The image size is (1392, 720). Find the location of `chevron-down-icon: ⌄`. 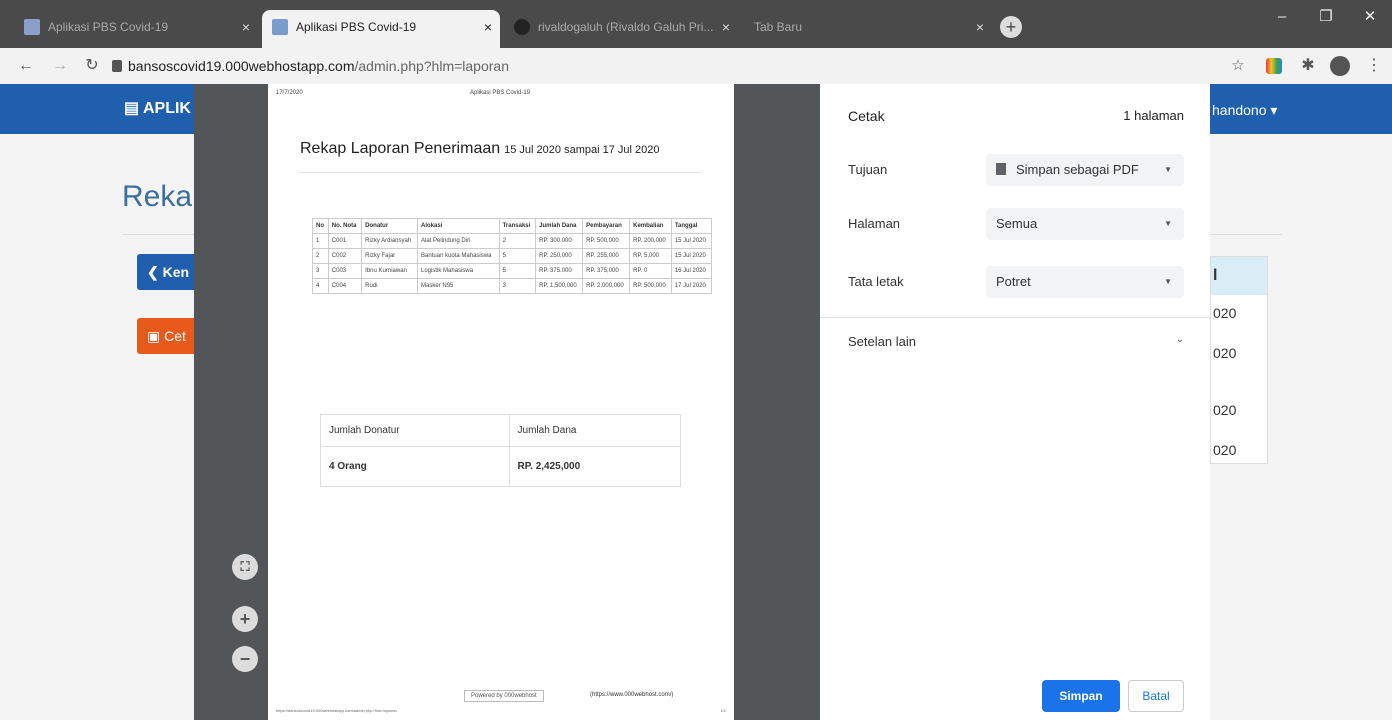

chevron-down-icon: ⌄ is located at coordinates (1180, 339).